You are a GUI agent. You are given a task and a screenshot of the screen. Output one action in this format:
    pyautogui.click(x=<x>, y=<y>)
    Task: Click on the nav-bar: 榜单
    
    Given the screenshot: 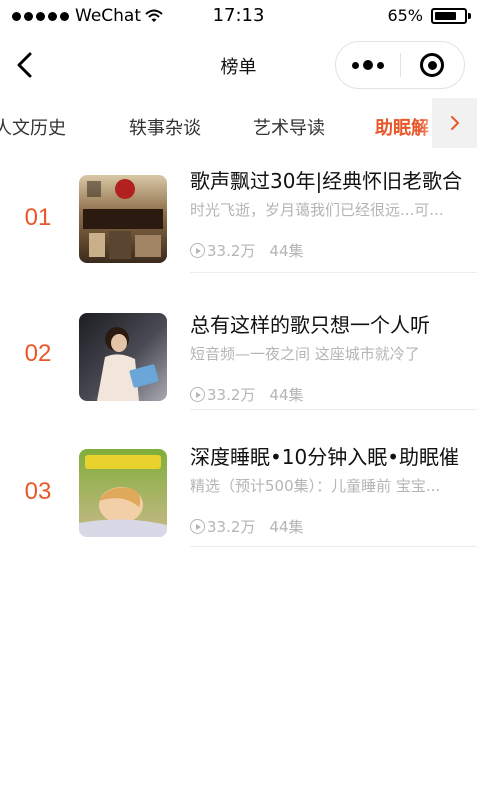 What is the action you would take?
    pyautogui.click(x=238, y=65)
    